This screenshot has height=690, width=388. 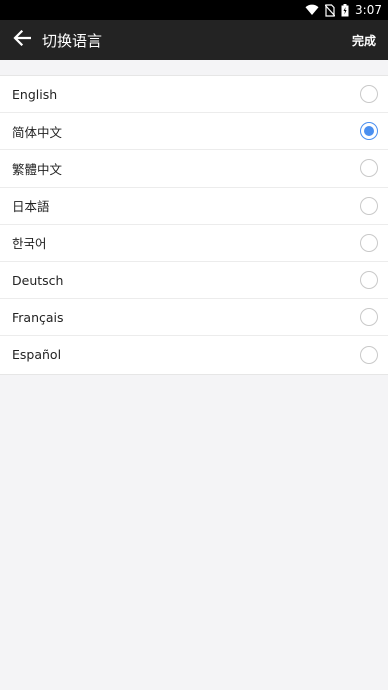 I want to click on language-label: 日本語, so click(x=31, y=207).